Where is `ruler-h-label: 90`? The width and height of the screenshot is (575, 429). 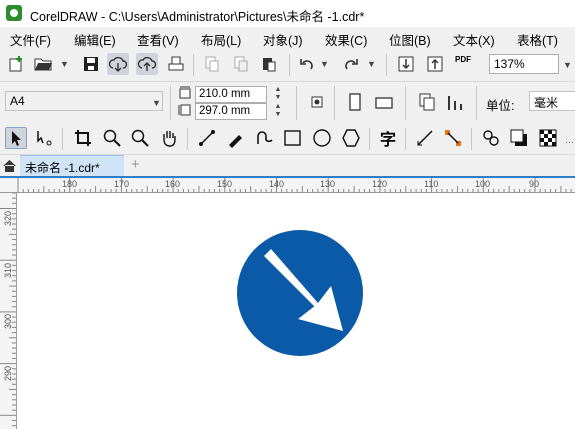 ruler-h-label: 90 is located at coordinates (534, 184).